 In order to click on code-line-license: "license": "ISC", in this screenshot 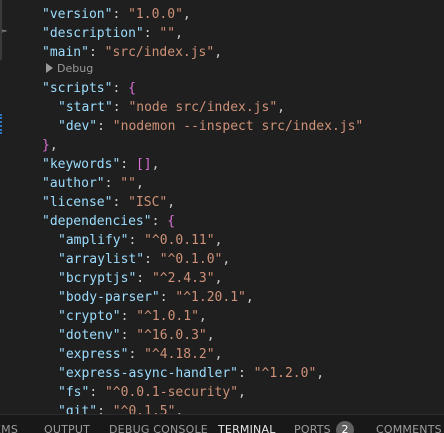, I will do `click(109, 202)`.